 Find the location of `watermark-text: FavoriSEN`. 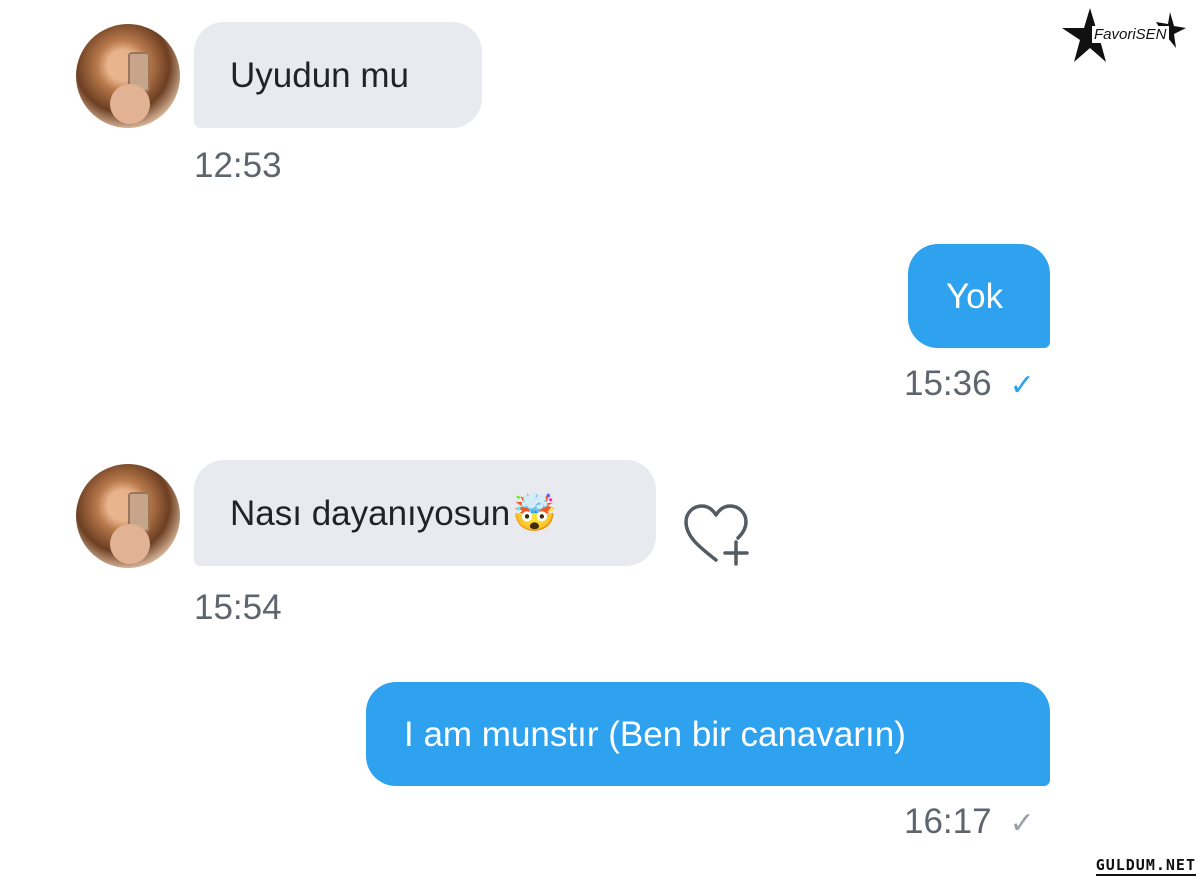

watermark-text: FavoriSEN is located at coordinates (1130, 34).